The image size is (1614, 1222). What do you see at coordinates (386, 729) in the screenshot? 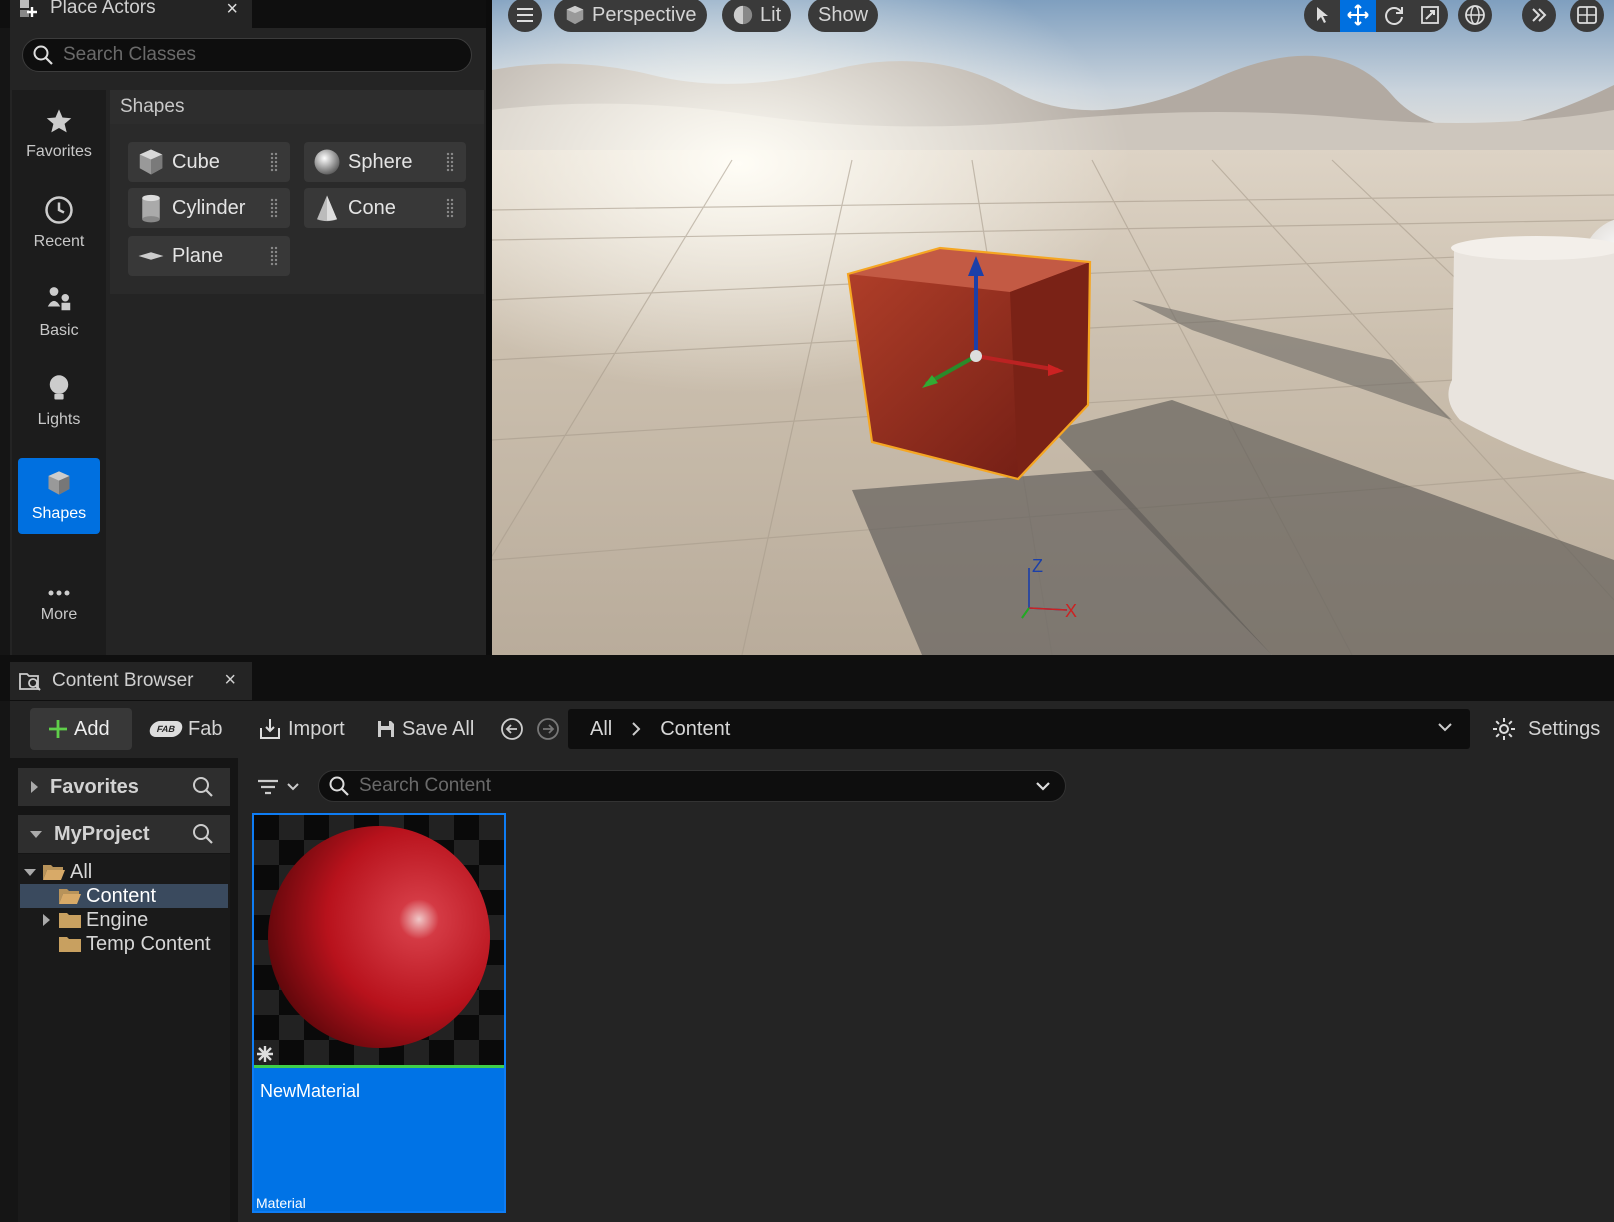
I see `save-icon` at bounding box center [386, 729].